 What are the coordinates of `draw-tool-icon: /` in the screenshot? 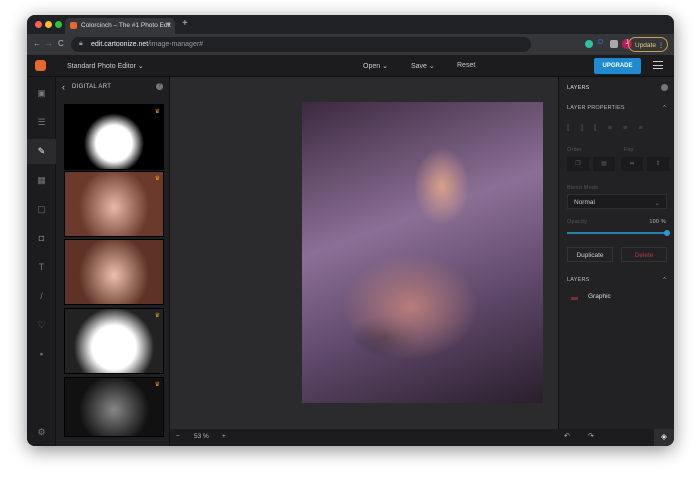 It's located at (41, 296).